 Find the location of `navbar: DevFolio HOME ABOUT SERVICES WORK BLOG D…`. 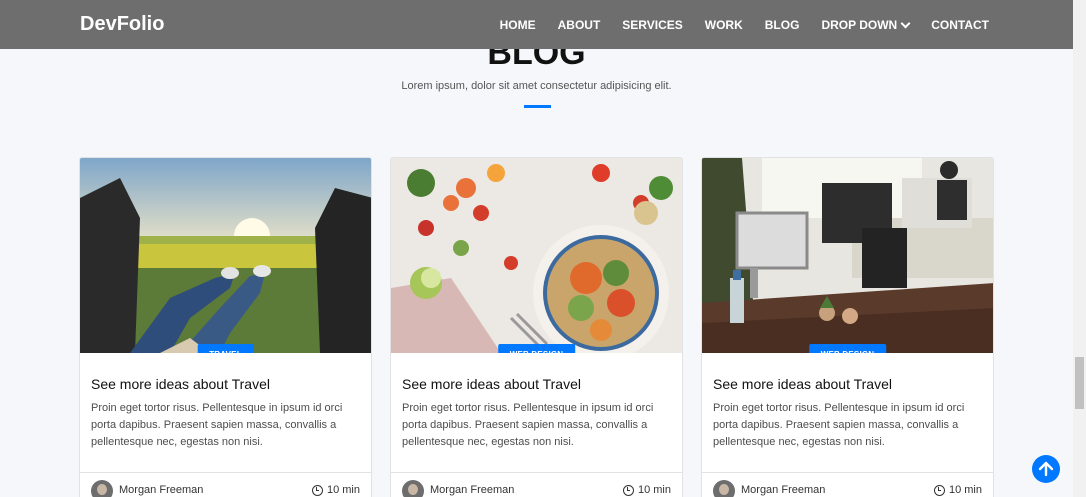

navbar: DevFolio HOME ABOUT SERVICES WORK BLOG D… is located at coordinates (536, 24).